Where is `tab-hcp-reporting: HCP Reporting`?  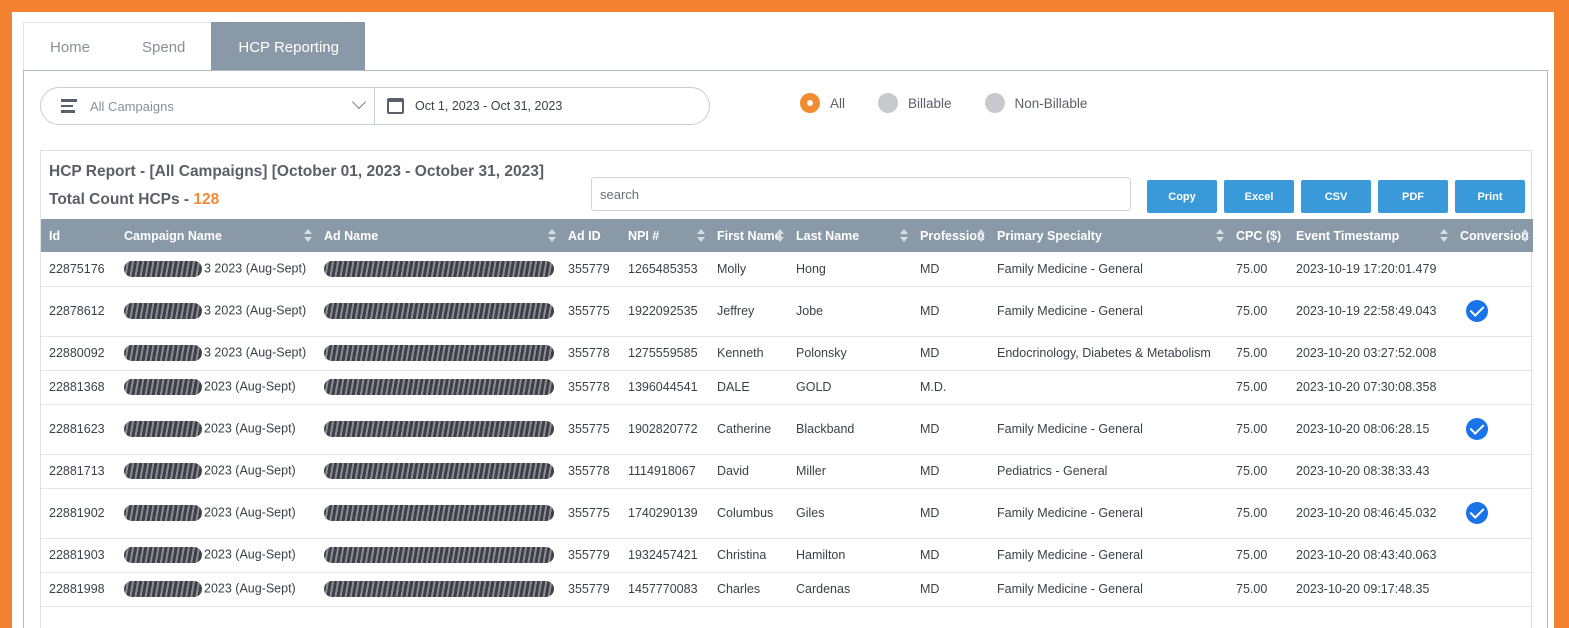
tab-hcp-reporting: HCP Reporting is located at coordinates (288, 46).